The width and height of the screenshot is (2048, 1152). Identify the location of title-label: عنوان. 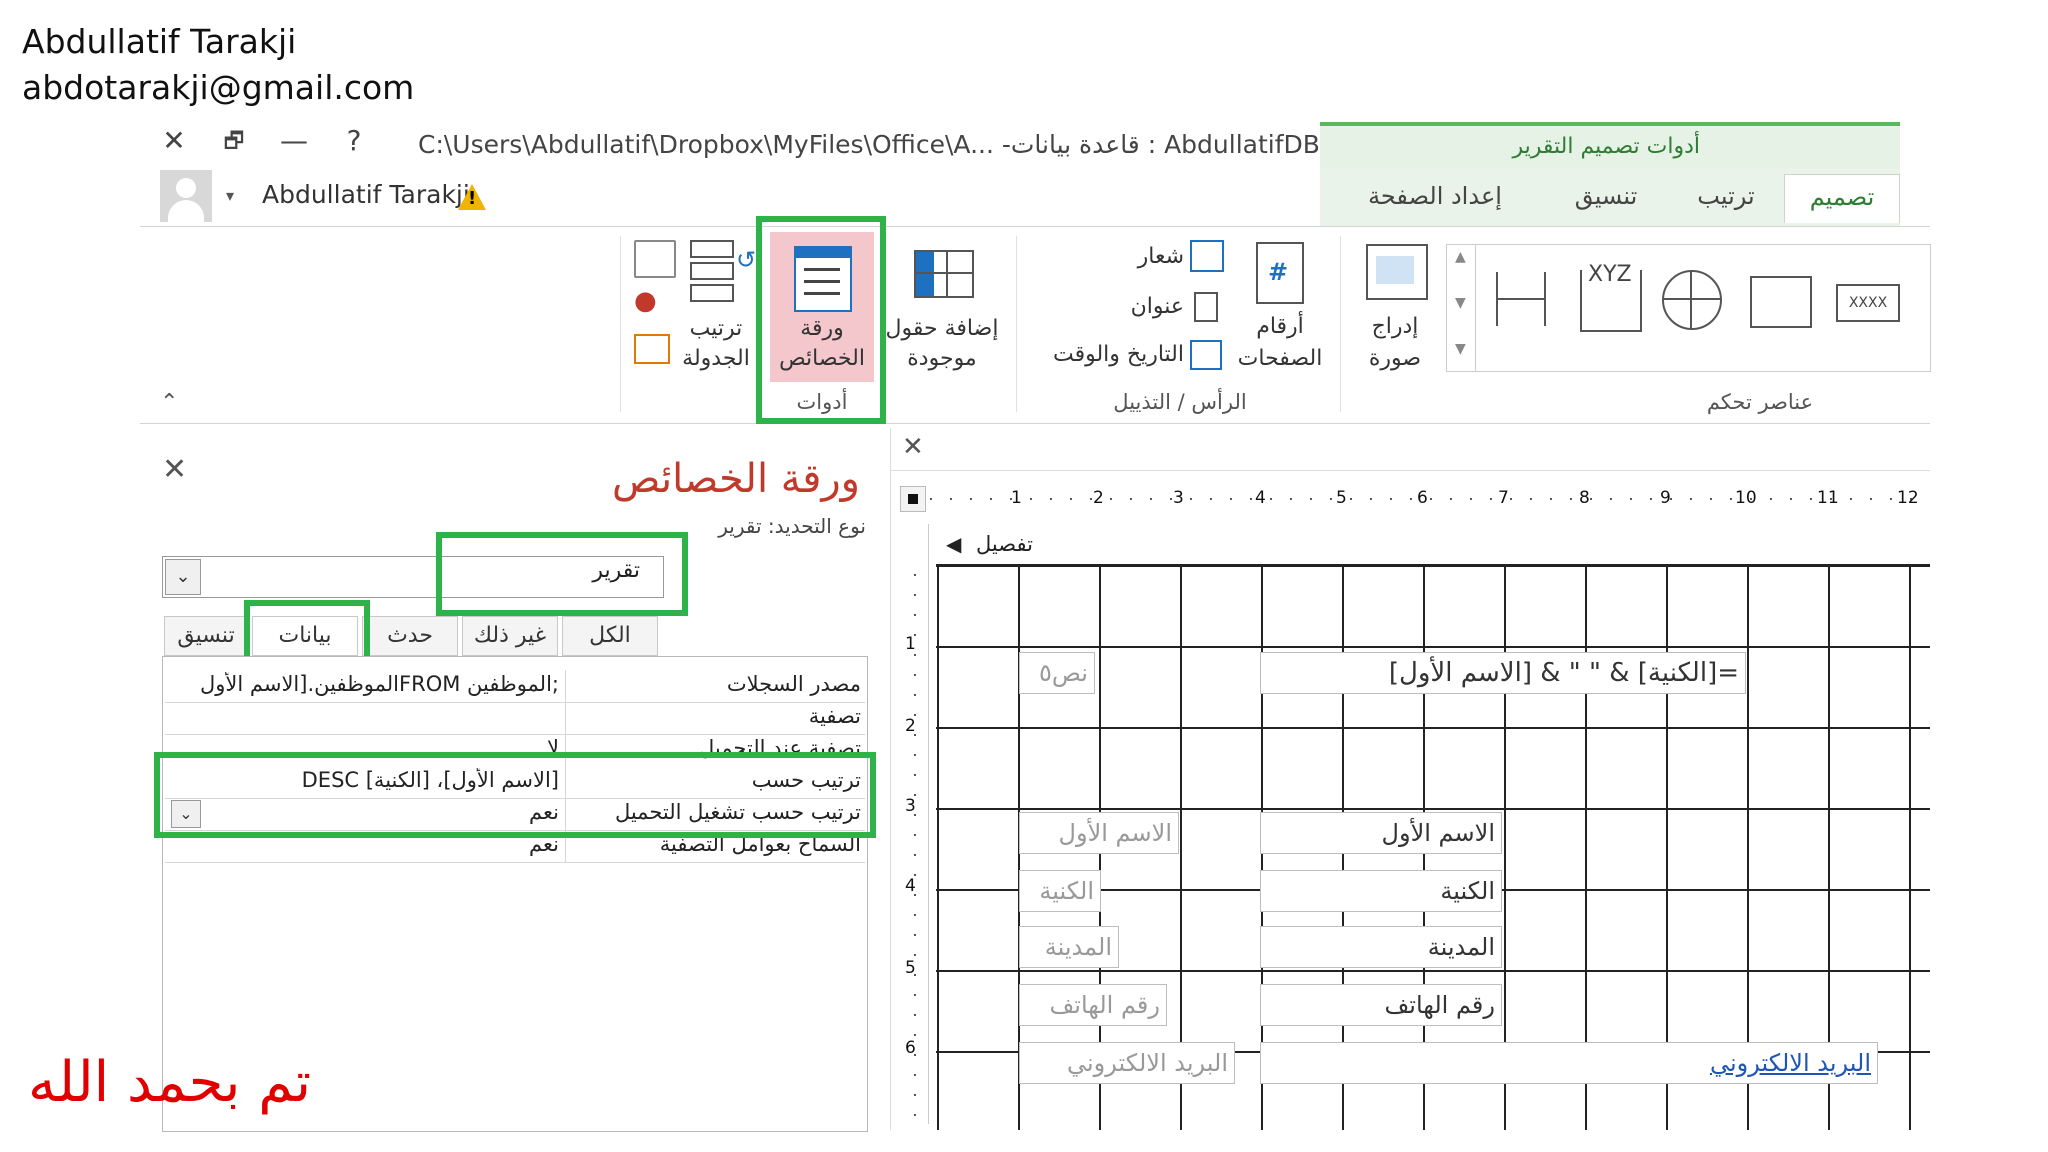
(1142, 306).